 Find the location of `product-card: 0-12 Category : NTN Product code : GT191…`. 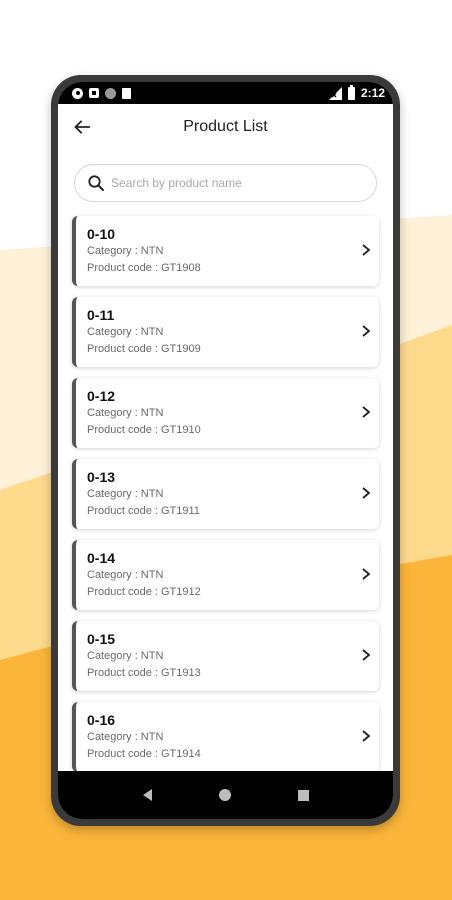

product-card: 0-12 Category : NTN Product code : GT191… is located at coordinates (225, 413).